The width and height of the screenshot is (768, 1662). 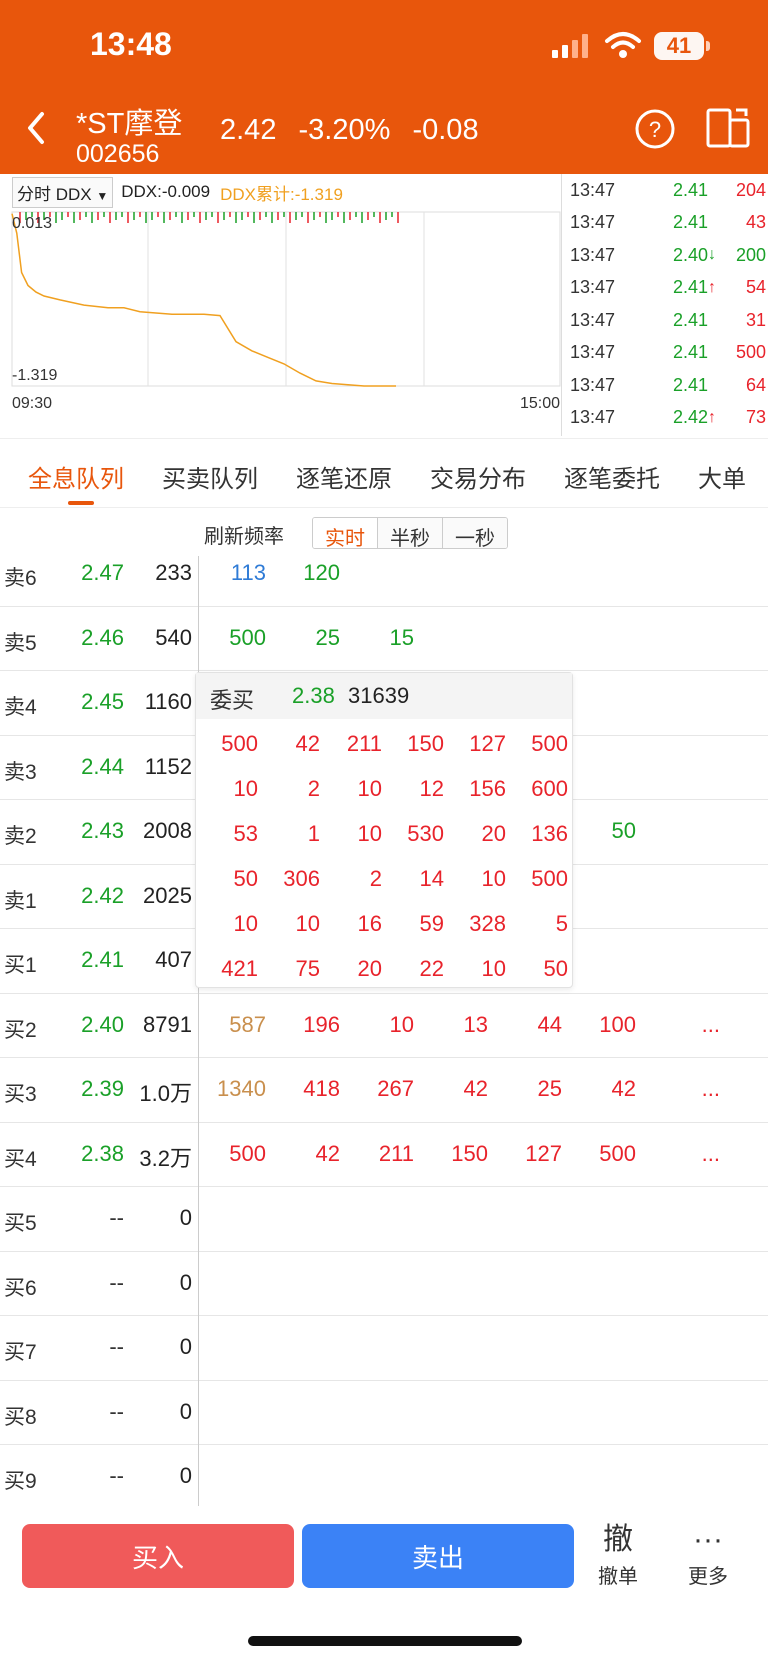 I want to click on popup-order: 20, so click(x=369, y=968).